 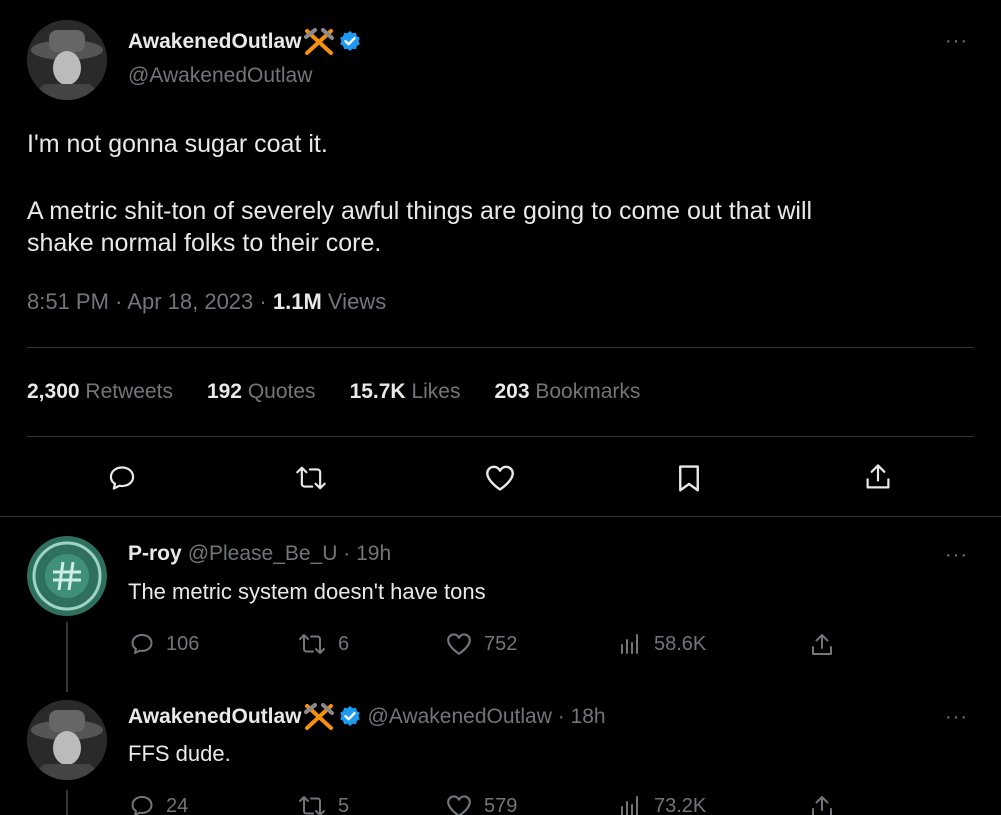 What do you see at coordinates (344, 804) in the screenshot?
I see `retweet-count: 5` at bounding box center [344, 804].